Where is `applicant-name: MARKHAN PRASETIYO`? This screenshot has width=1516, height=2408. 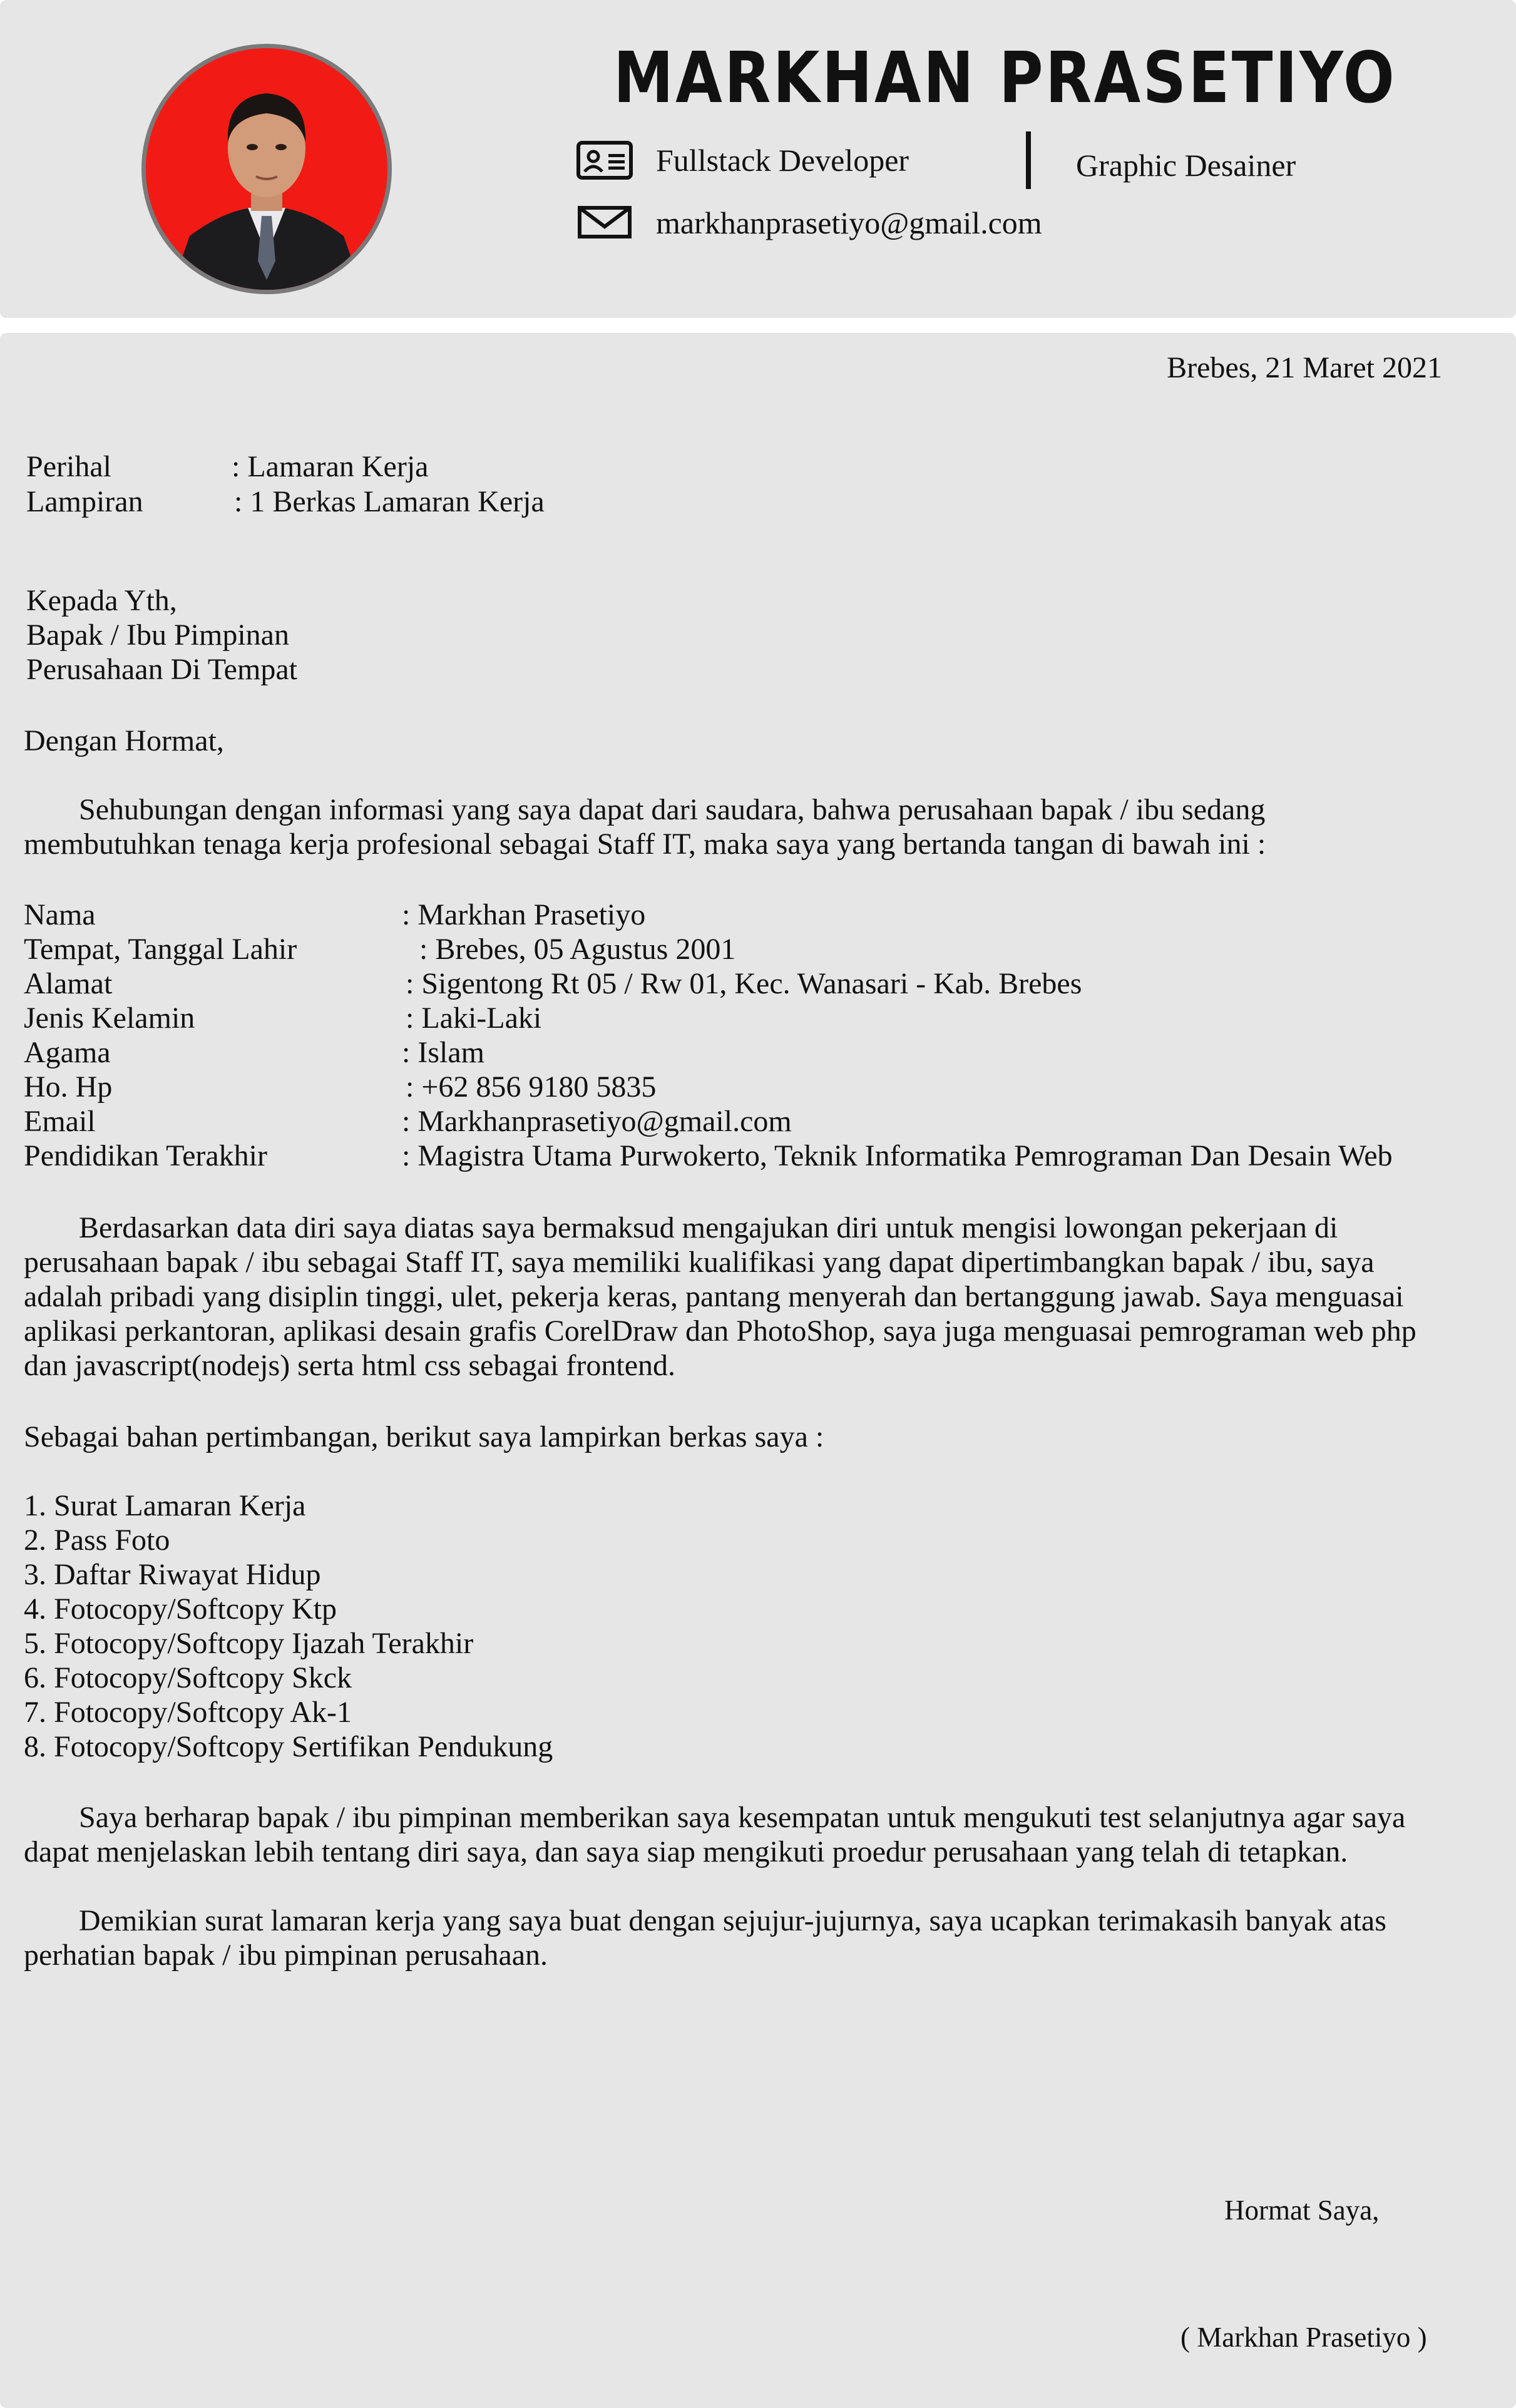 applicant-name: MARKHAN PRASETIYO is located at coordinates (1005, 78).